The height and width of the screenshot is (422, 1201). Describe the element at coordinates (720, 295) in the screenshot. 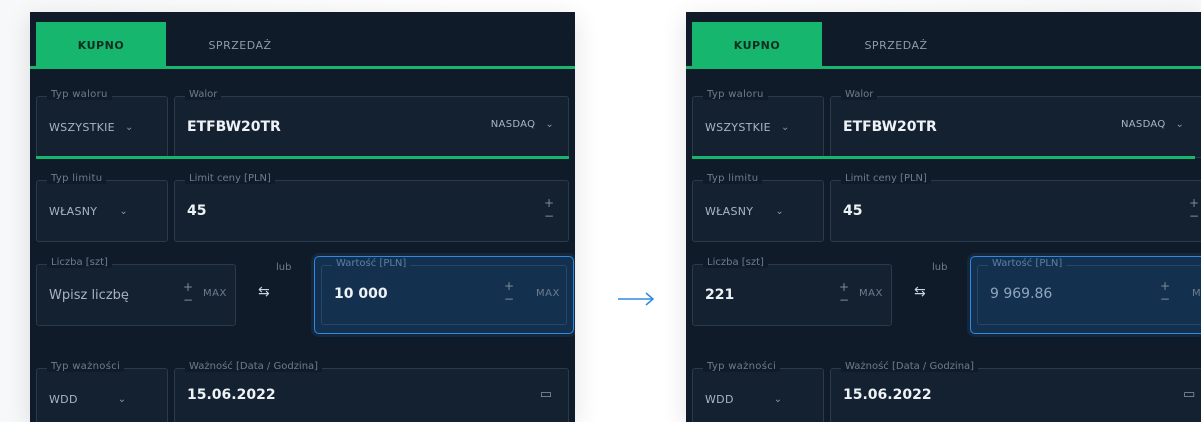

I see `quantity-value: 221` at that location.